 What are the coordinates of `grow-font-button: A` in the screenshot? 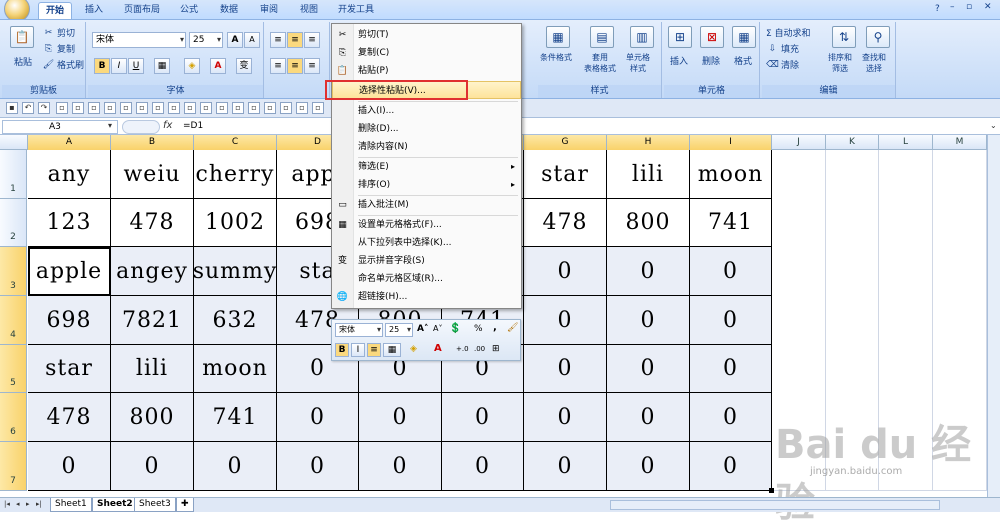 It's located at (235, 40).